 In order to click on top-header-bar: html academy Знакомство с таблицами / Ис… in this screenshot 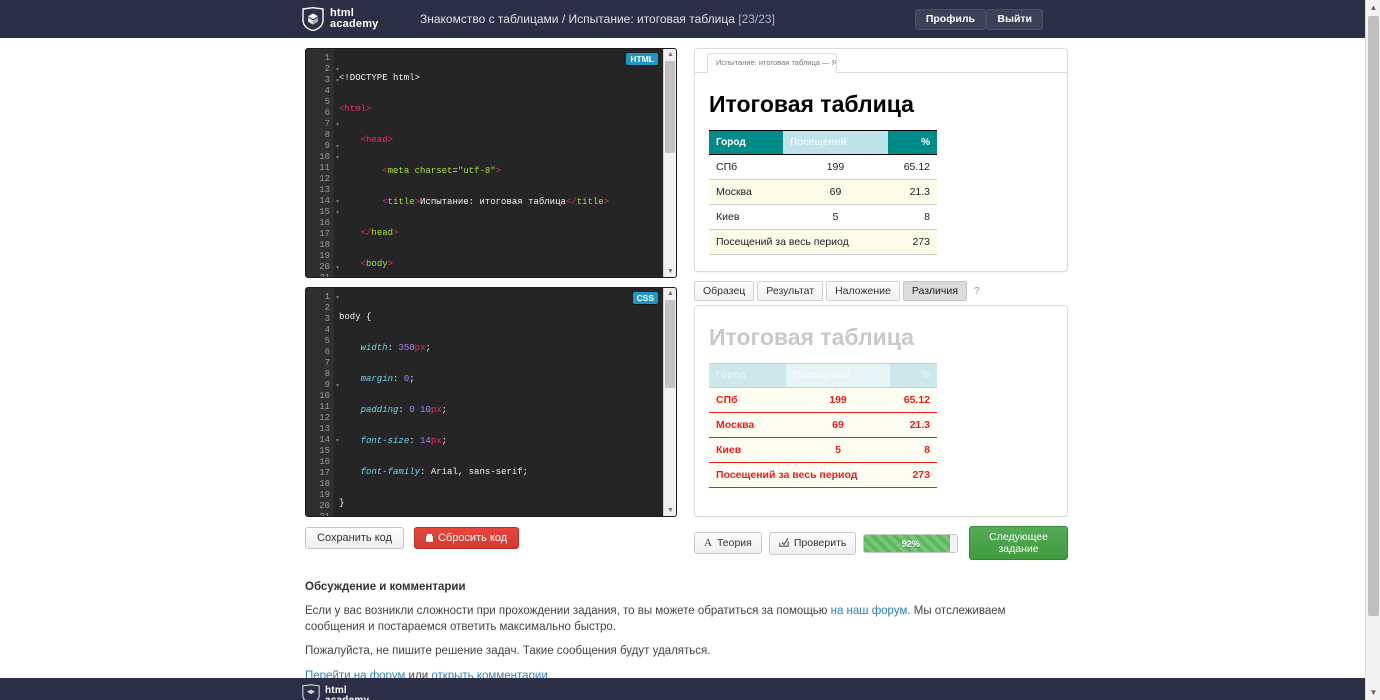, I will do `click(682, 19)`.